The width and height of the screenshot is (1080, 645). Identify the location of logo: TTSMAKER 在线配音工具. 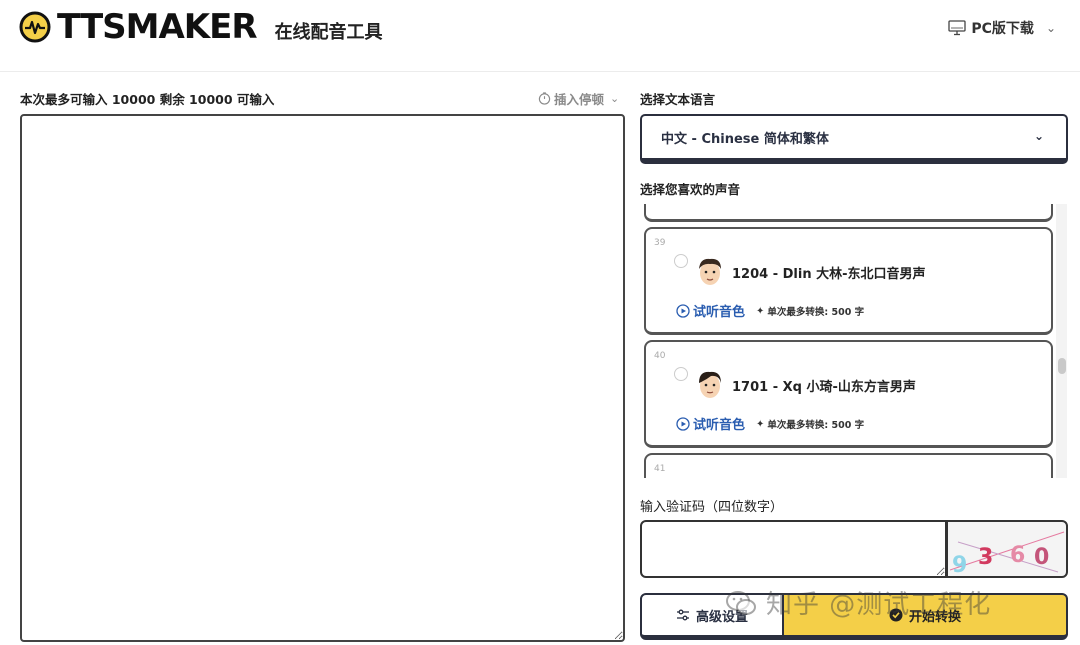
(201, 27).